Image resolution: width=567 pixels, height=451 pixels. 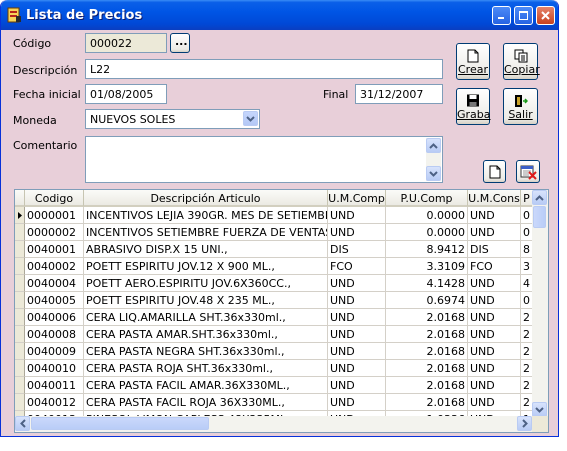 I want to click on column-header-descripcion: Descripción Articulo, so click(x=206, y=198).